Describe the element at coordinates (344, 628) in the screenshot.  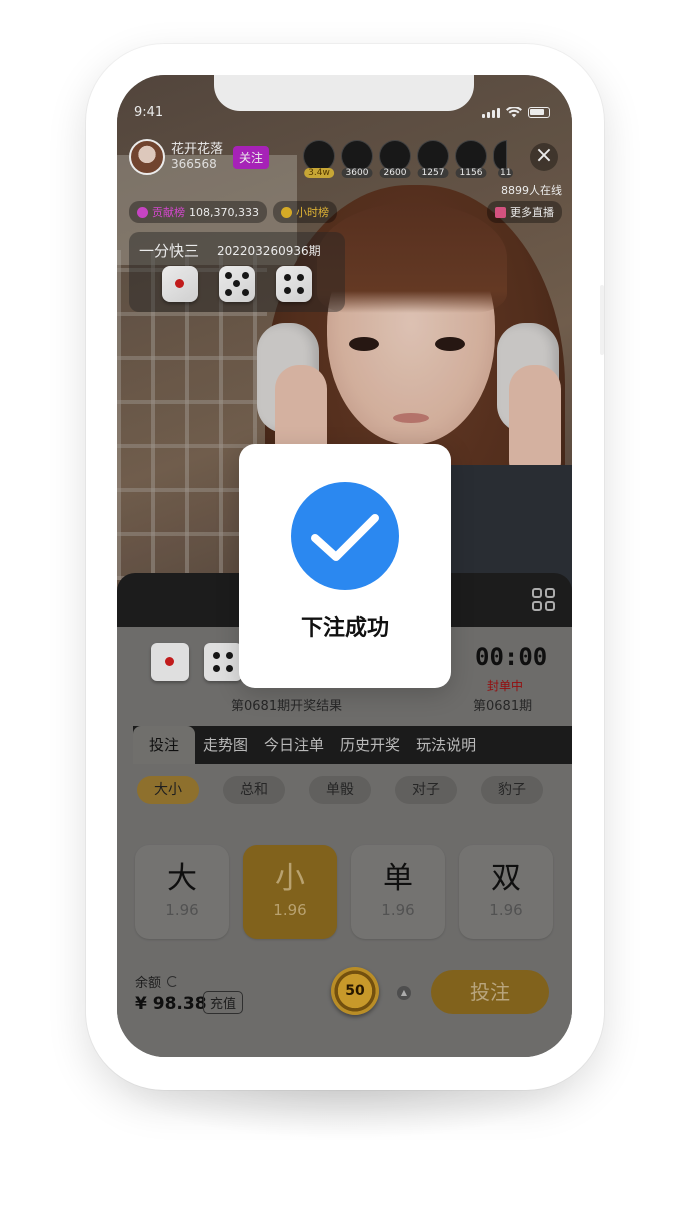
I see `success-message: 下注成功` at that location.